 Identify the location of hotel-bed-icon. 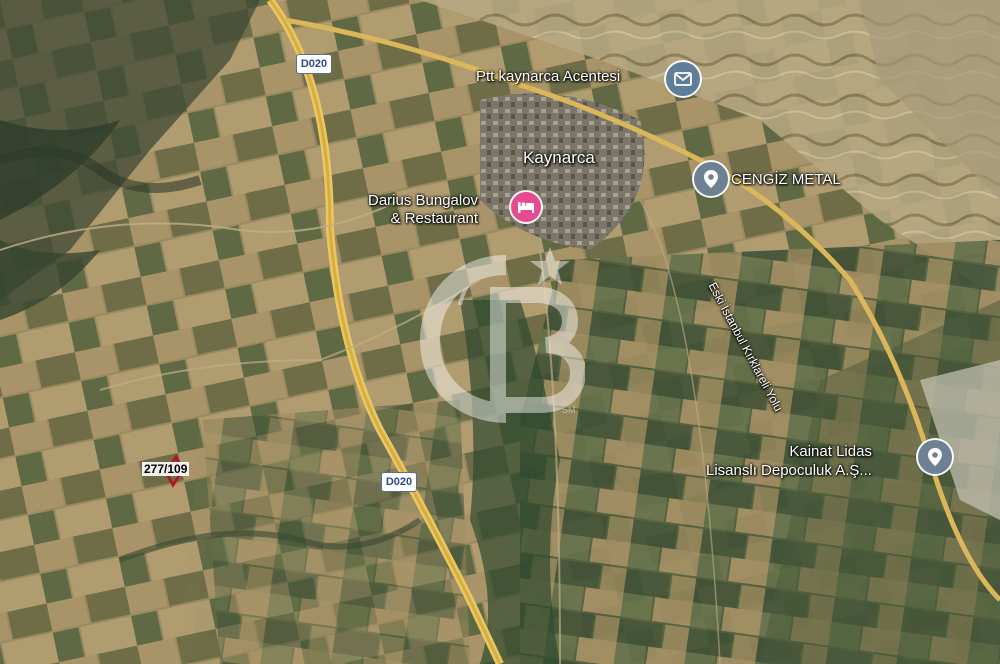
(526, 207).